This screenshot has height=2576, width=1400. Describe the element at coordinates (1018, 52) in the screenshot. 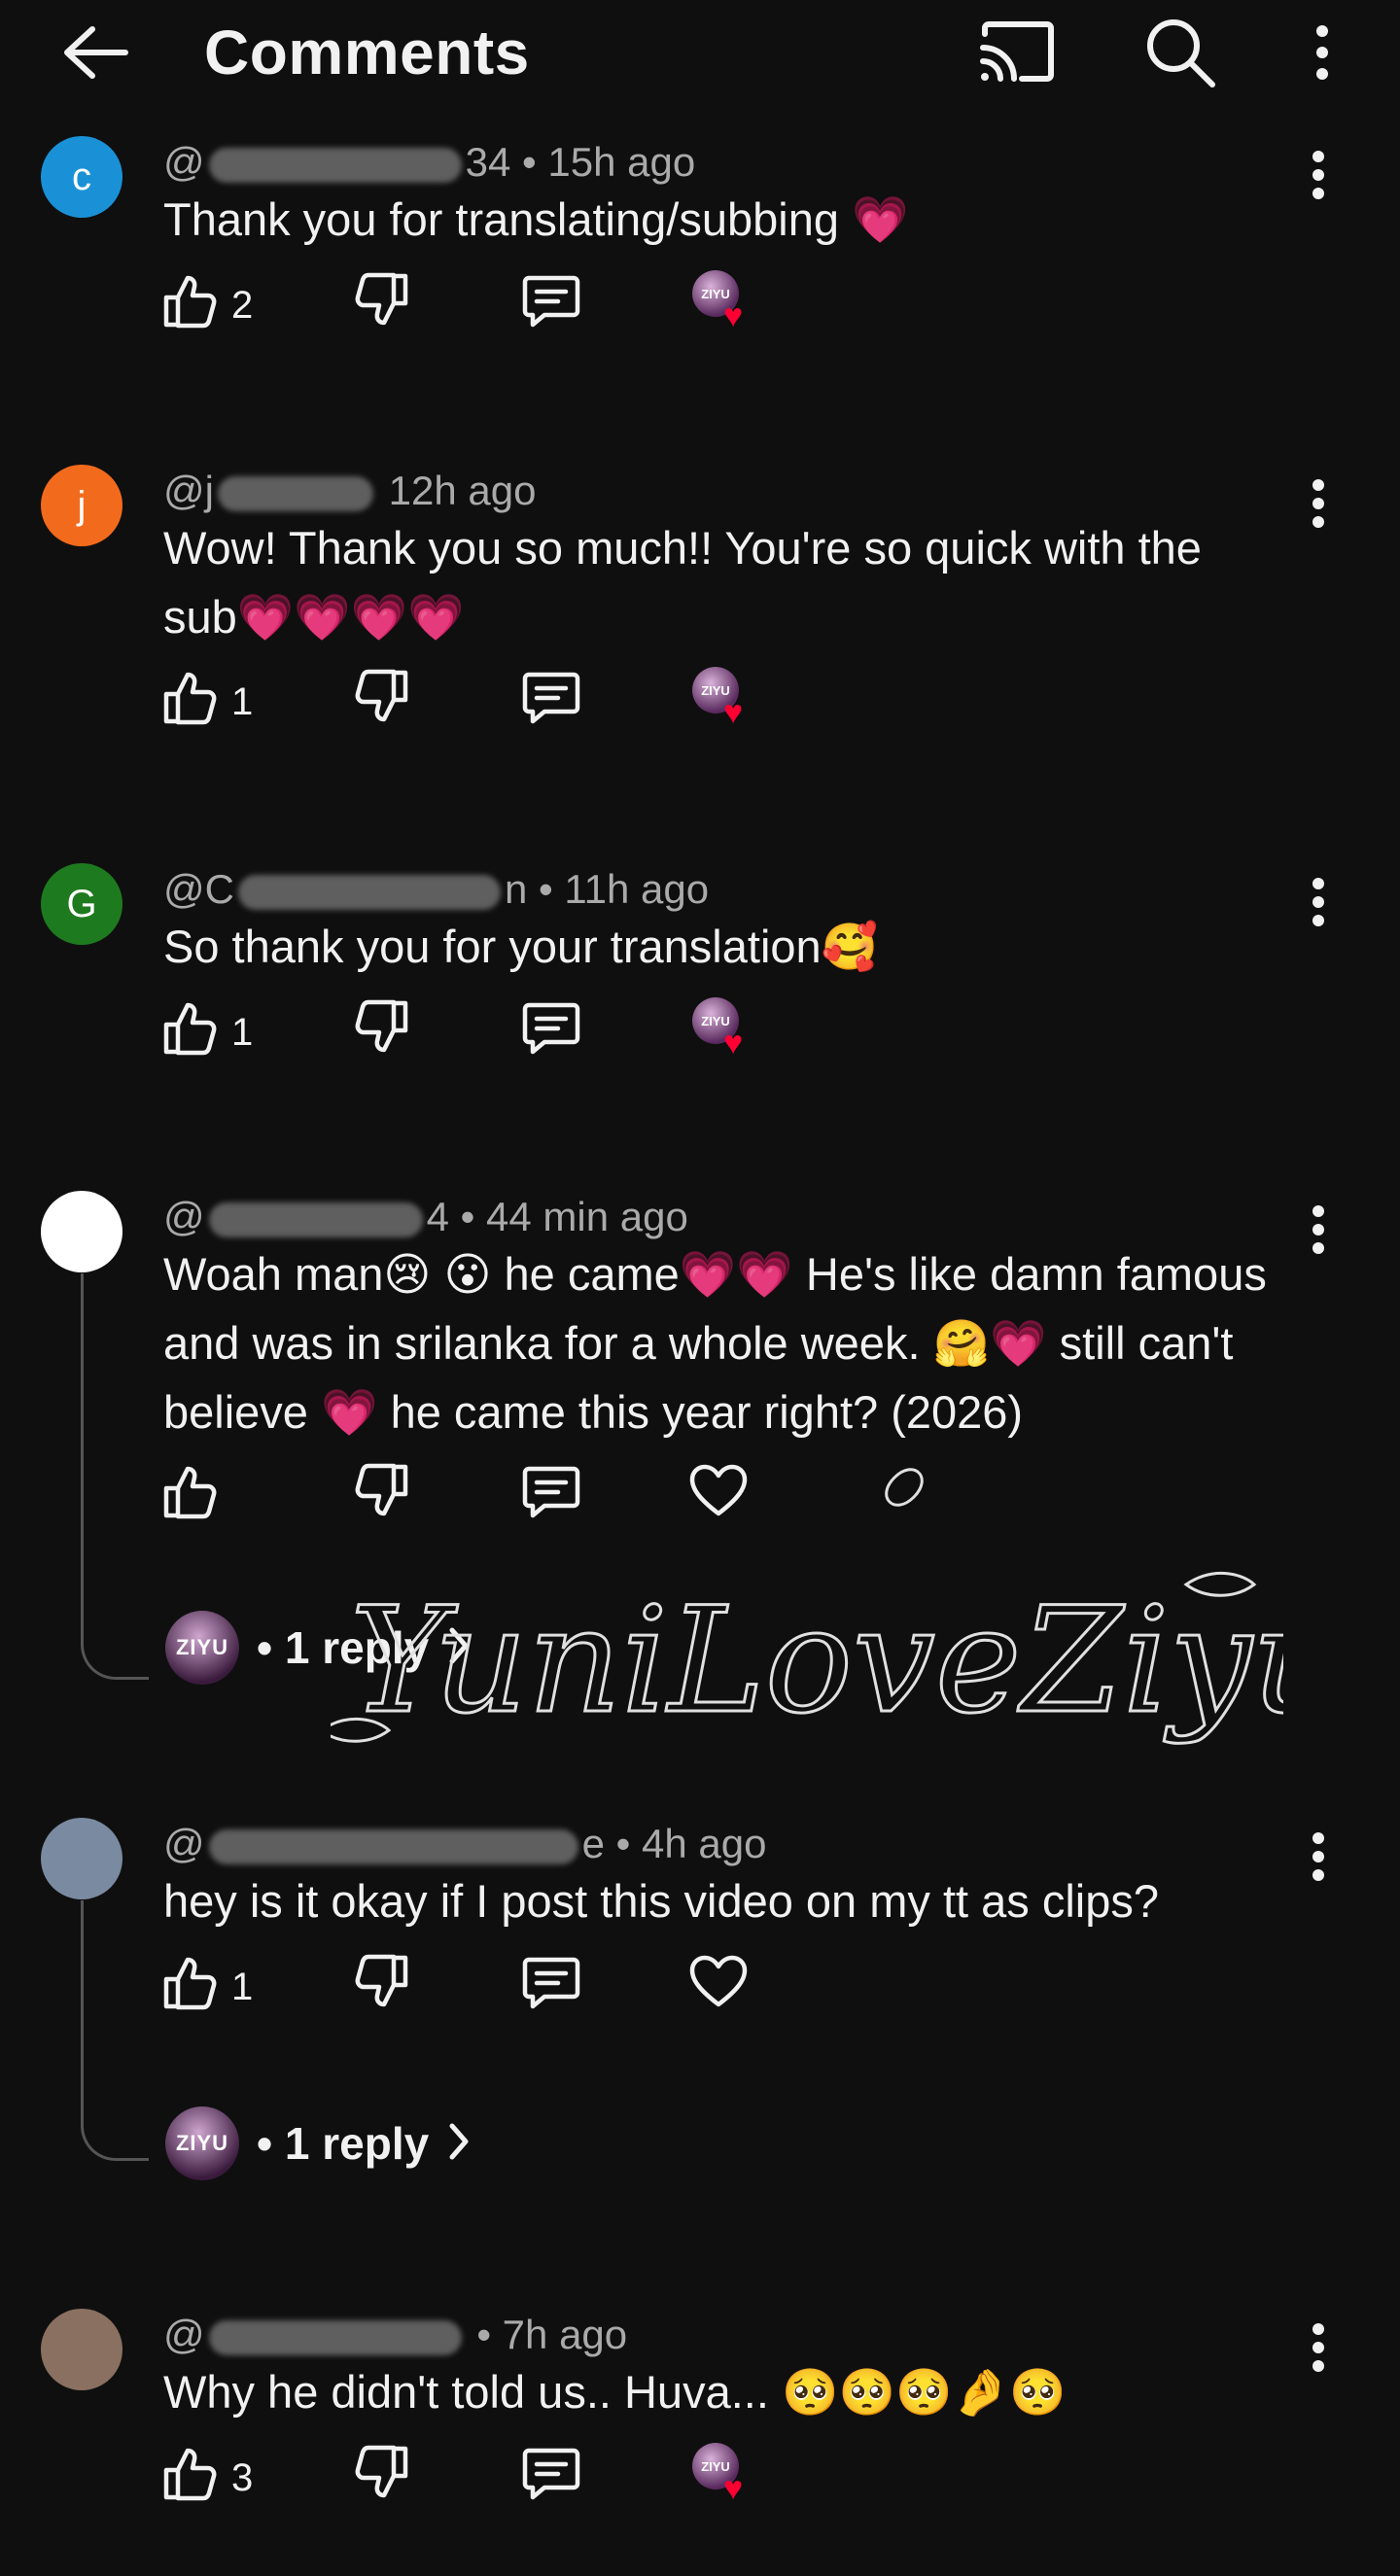

I see `cast-icon` at that location.